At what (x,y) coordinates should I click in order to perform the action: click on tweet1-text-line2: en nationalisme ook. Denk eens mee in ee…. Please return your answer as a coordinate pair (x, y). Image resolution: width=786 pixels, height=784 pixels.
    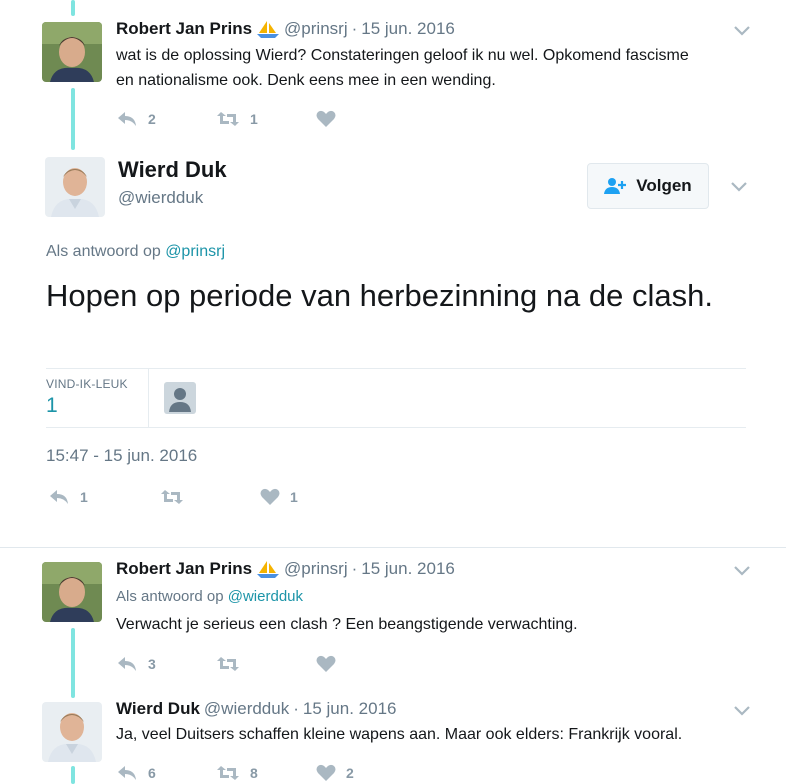
    Looking at the image, I should click on (306, 80).